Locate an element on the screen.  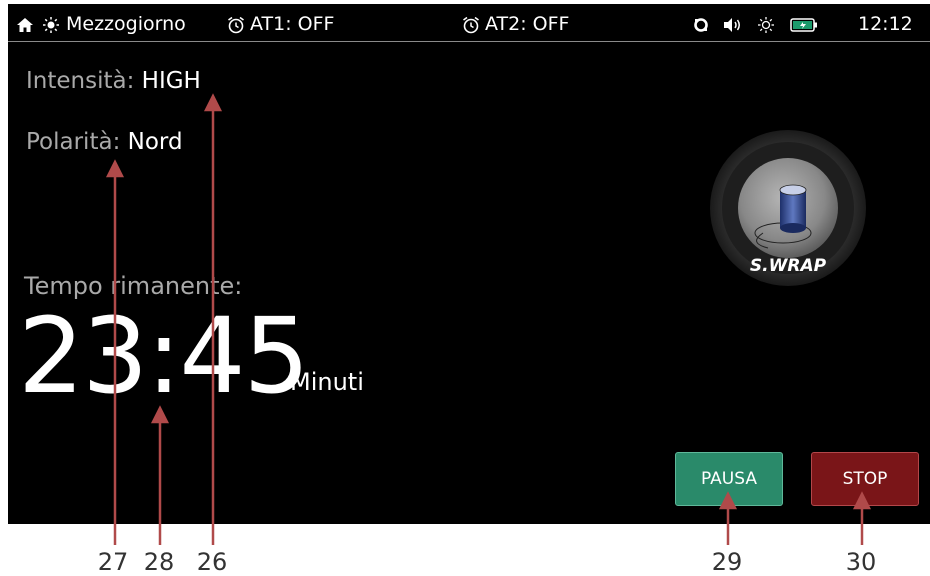
volume-icon is located at coordinates (732, 24).